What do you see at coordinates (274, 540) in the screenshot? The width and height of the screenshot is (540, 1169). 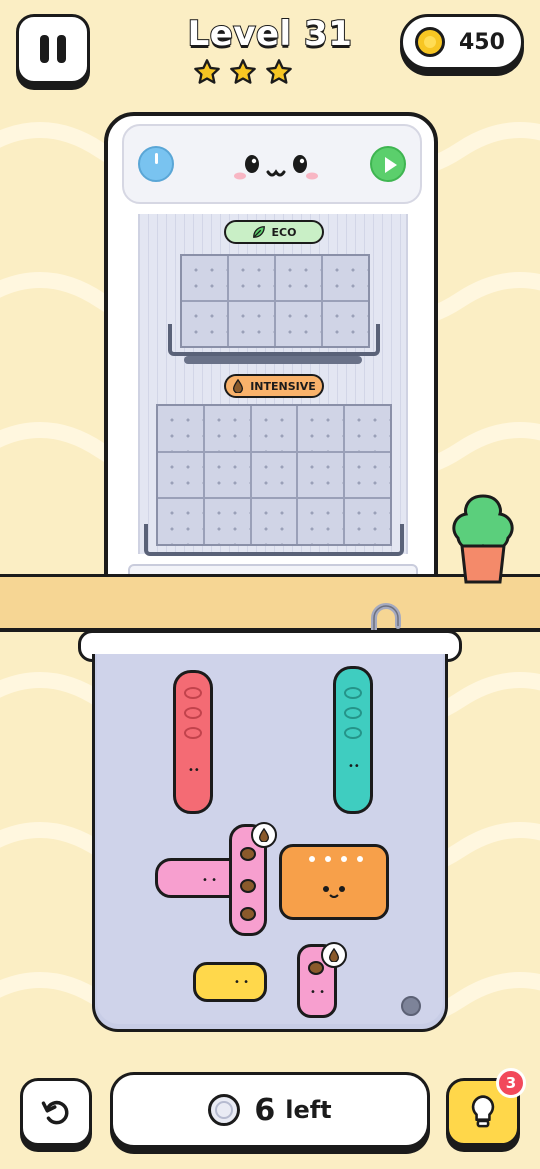 I see `intensive-rack-frame` at bounding box center [274, 540].